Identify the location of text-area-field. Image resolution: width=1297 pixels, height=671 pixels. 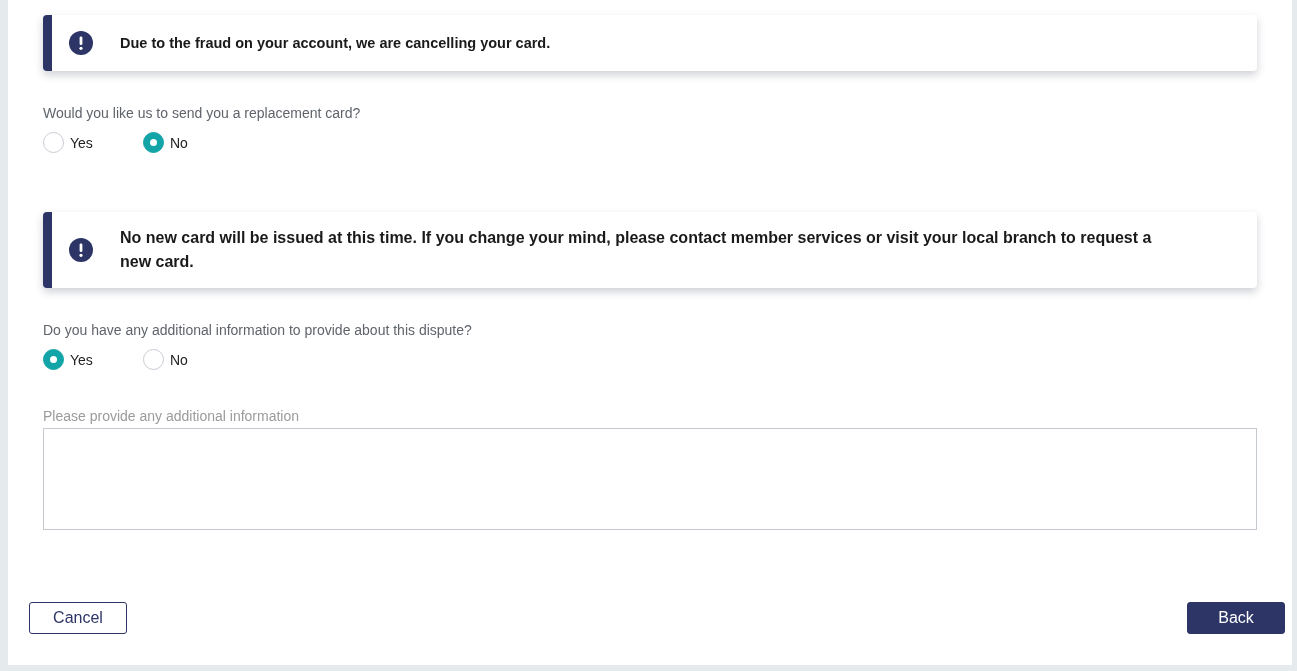
(650, 479).